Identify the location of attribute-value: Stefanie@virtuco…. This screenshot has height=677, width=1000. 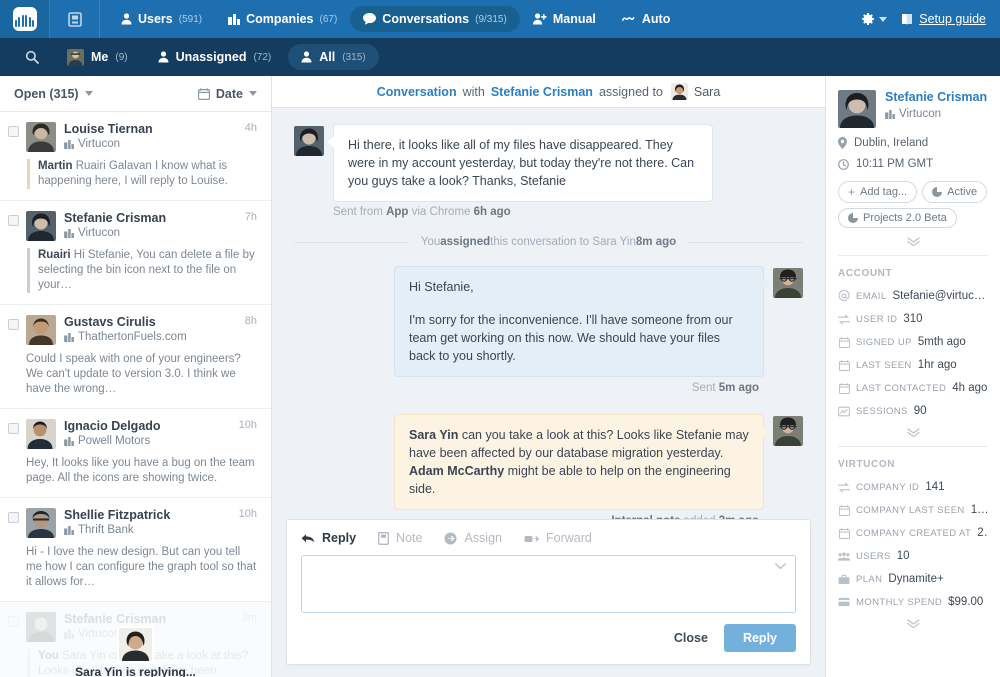
(940, 296).